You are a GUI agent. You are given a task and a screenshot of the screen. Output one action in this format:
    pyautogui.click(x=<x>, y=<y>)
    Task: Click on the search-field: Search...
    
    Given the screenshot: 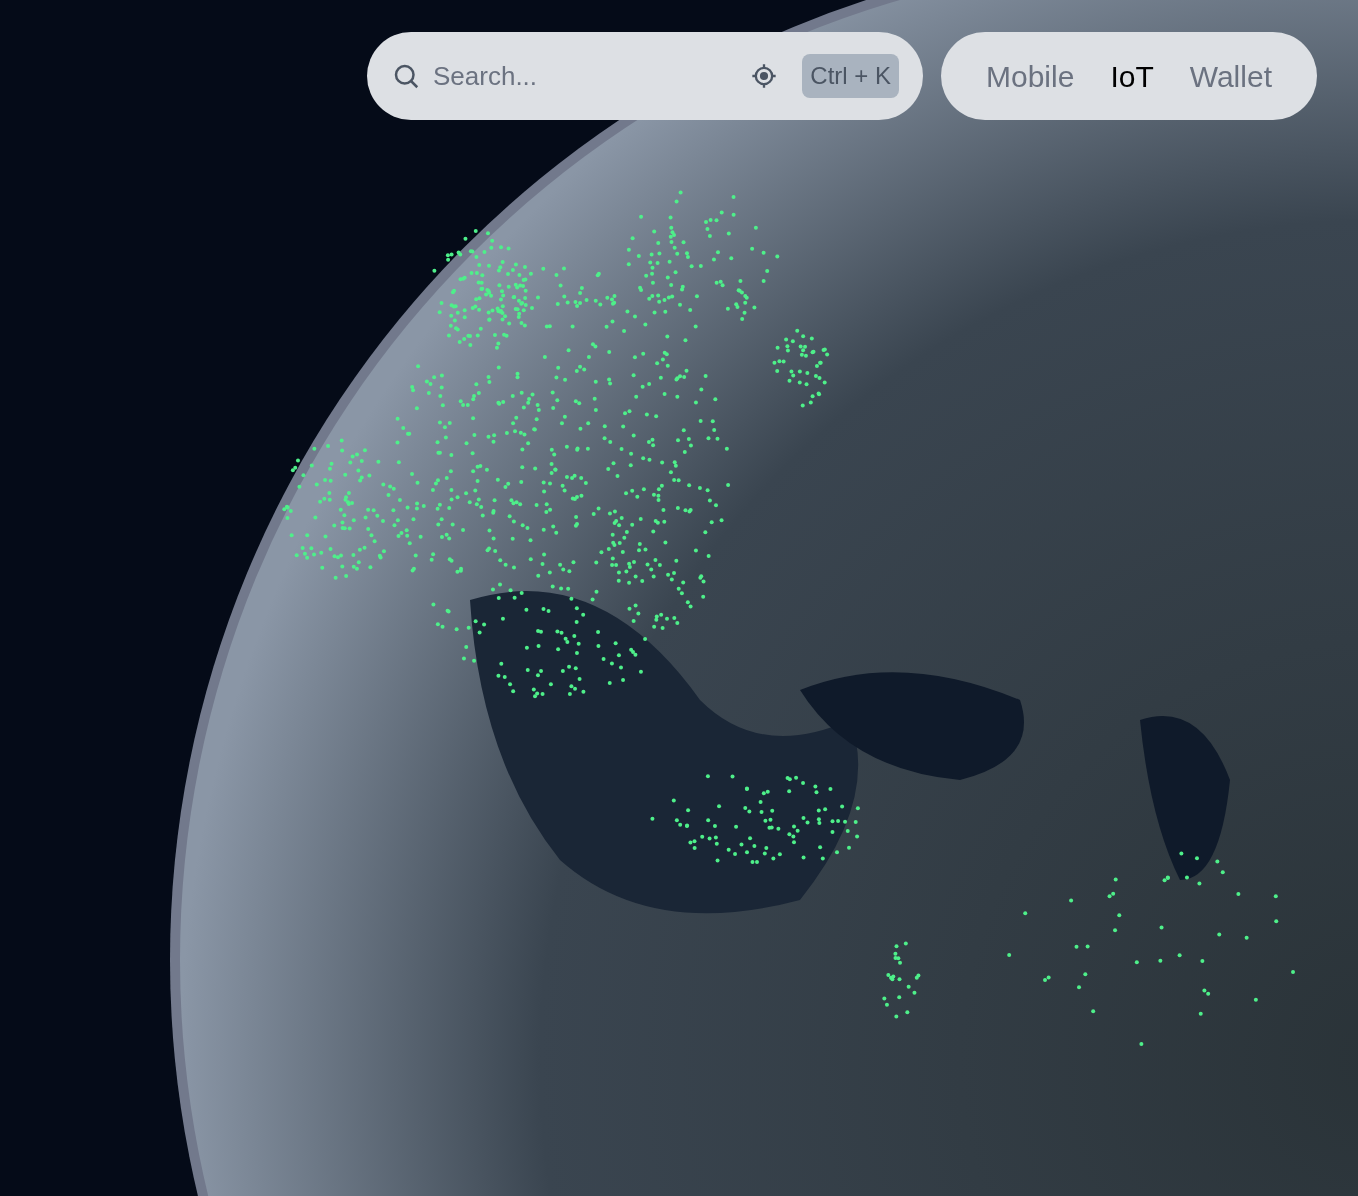 What is the action you would take?
    pyautogui.click(x=586, y=76)
    